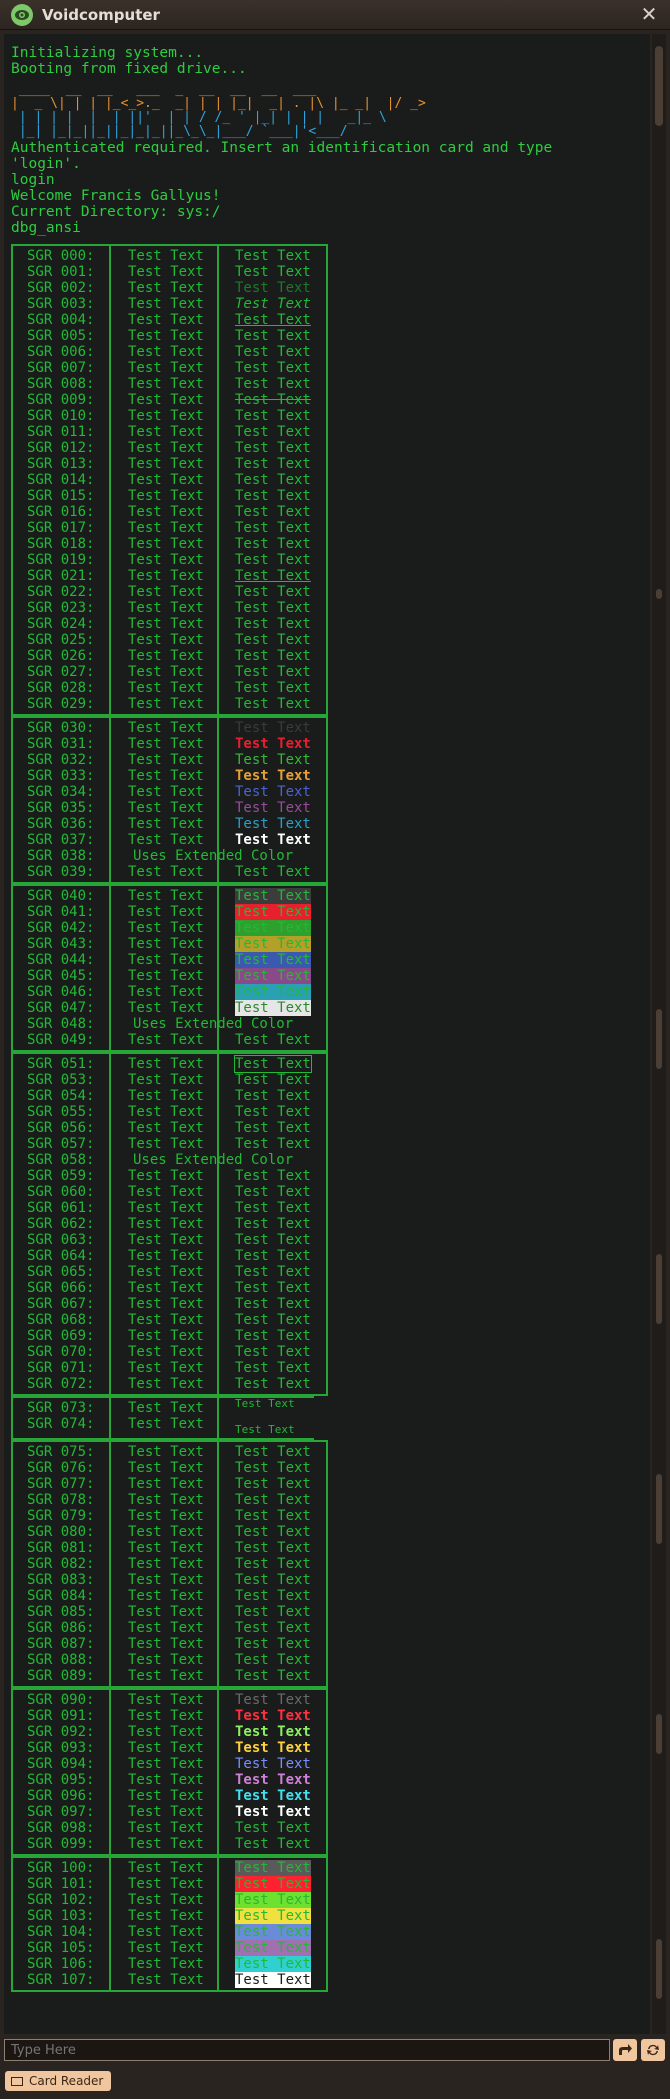 The width and height of the screenshot is (670, 2099). Describe the element at coordinates (171, 368) in the screenshot. I see `sgr-row: SGR 007: Test Text Test Text` at that location.